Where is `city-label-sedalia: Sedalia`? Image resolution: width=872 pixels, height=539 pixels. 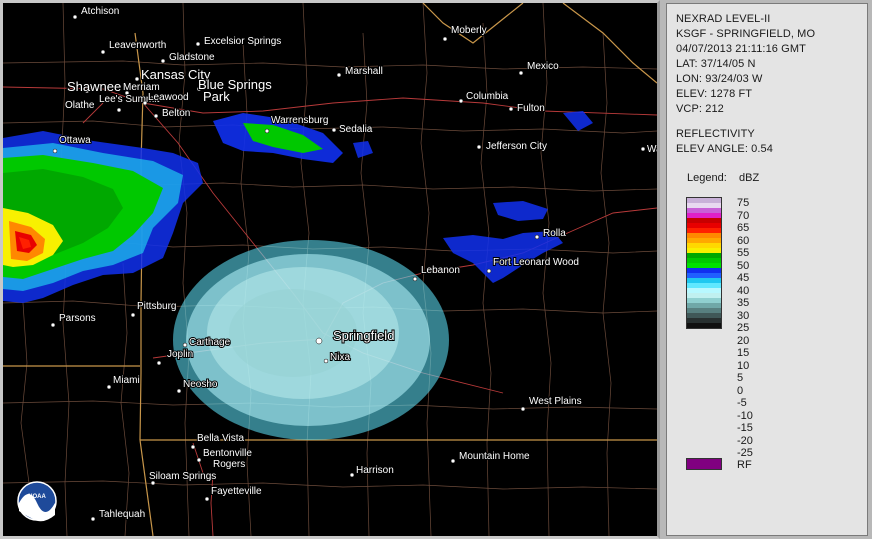 city-label-sedalia: Sedalia is located at coordinates (356, 129).